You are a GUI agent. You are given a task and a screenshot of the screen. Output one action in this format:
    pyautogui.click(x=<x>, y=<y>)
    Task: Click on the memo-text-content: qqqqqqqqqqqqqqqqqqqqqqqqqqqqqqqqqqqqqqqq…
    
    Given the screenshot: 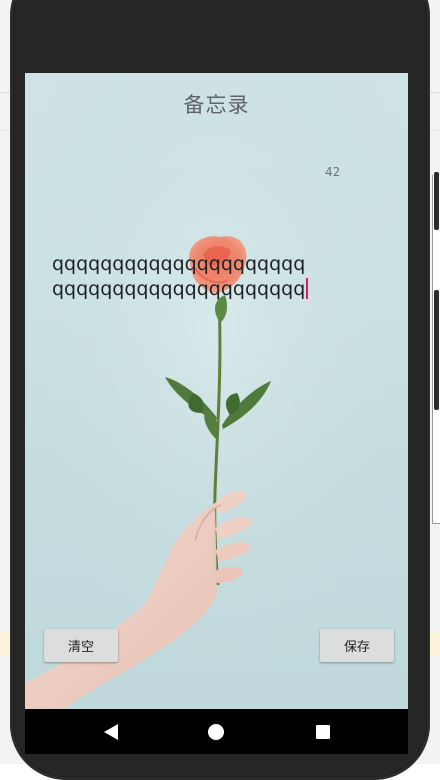 What is the action you would take?
    pyautogui.click(x=179, y=276)
    